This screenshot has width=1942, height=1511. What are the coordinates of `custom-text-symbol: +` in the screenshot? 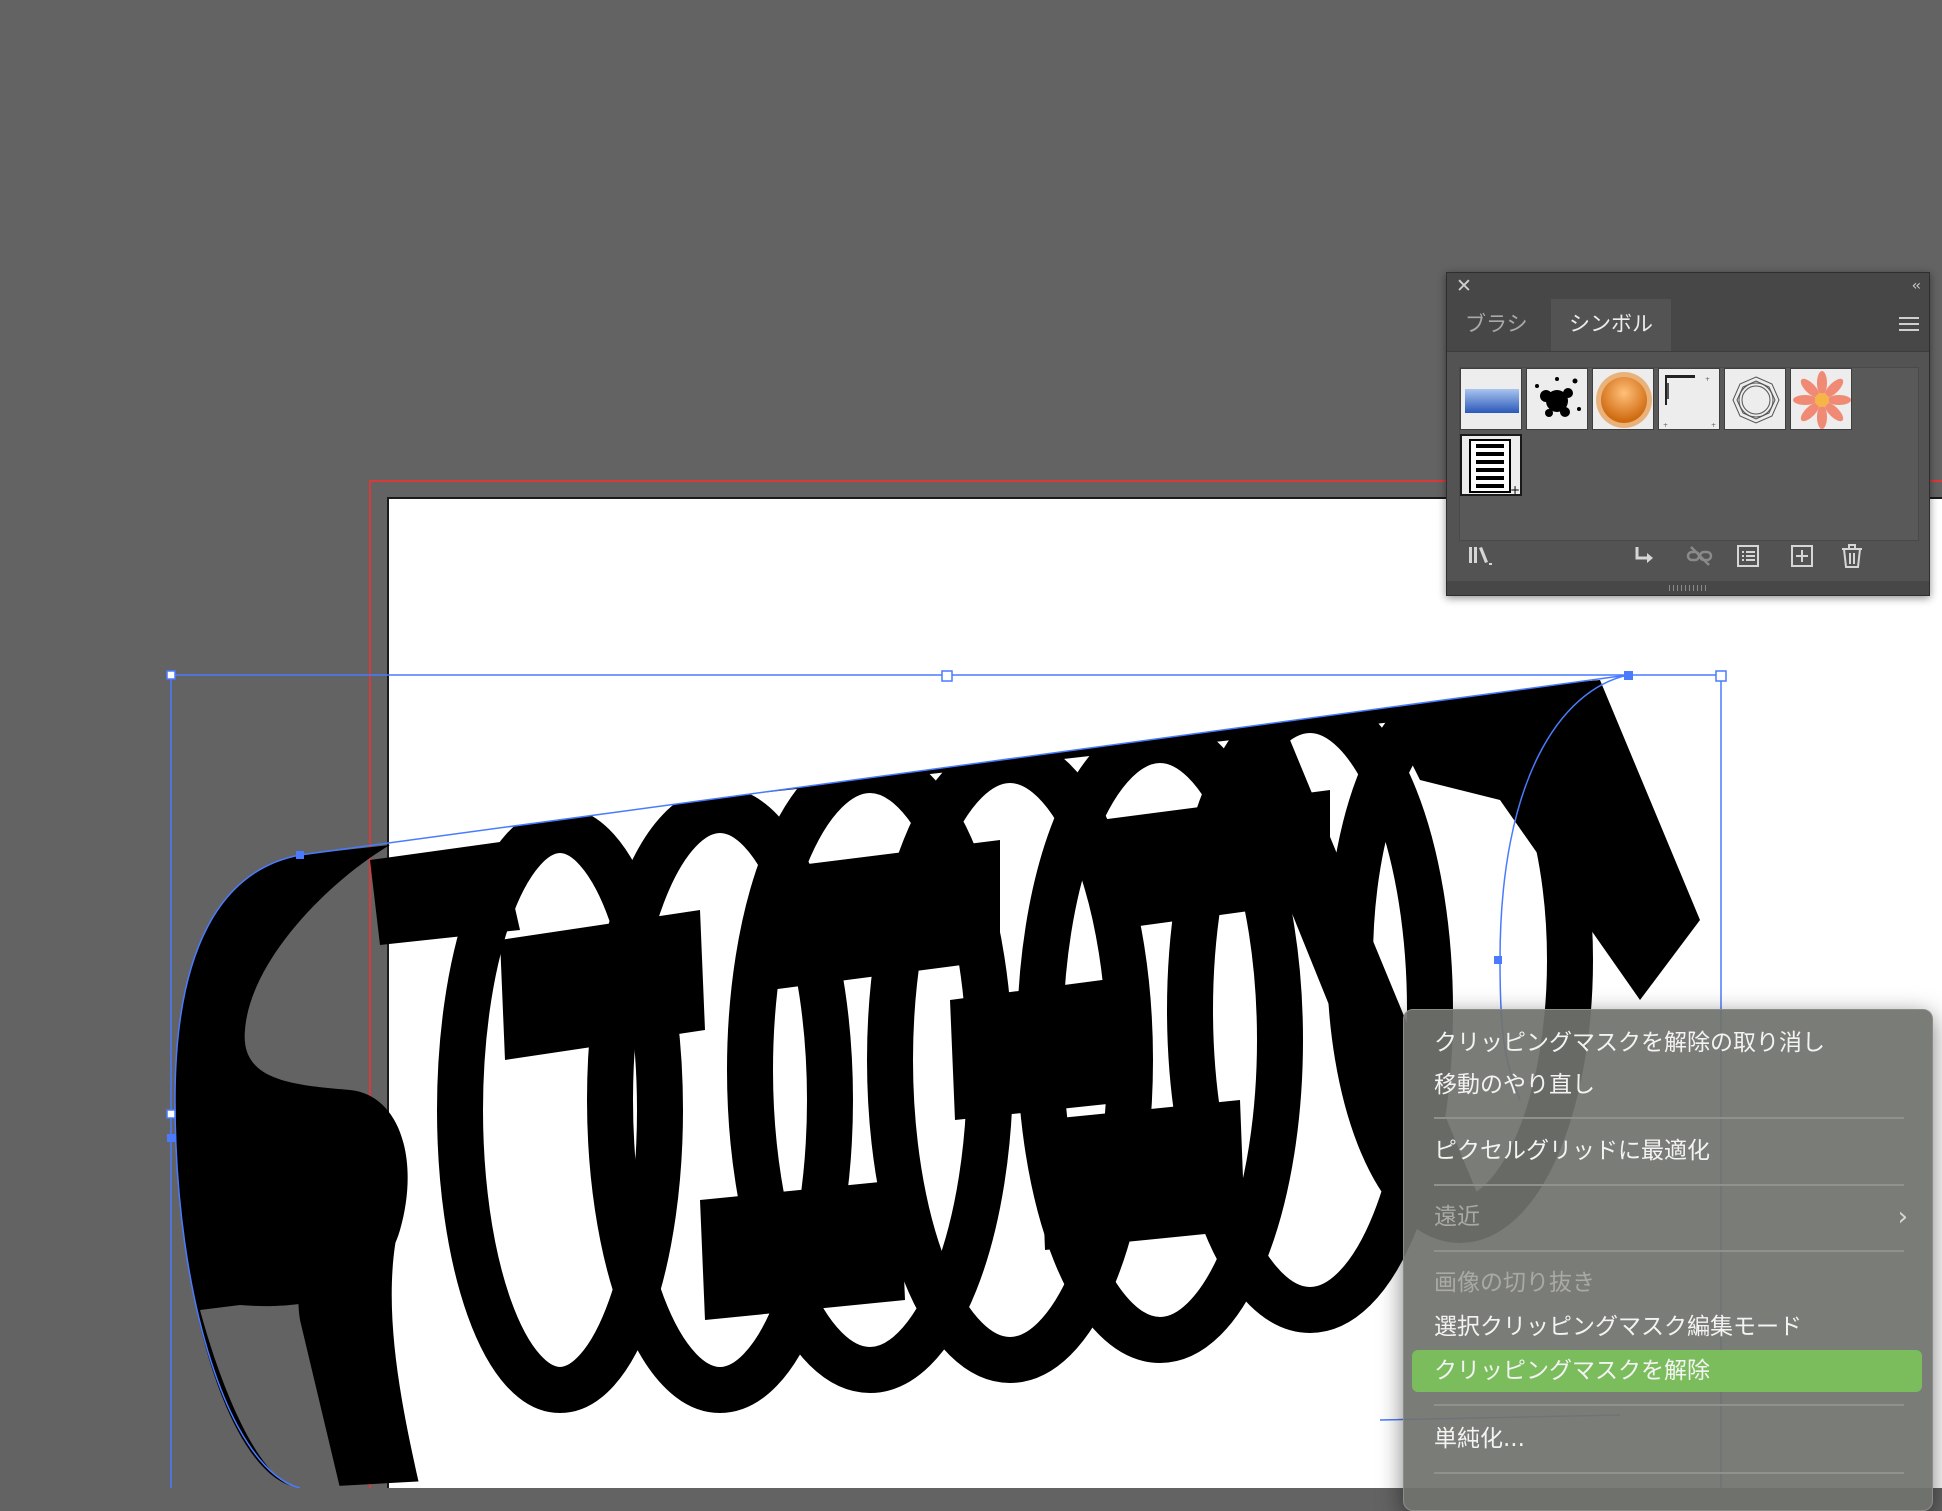 It's located at (1491, 465).